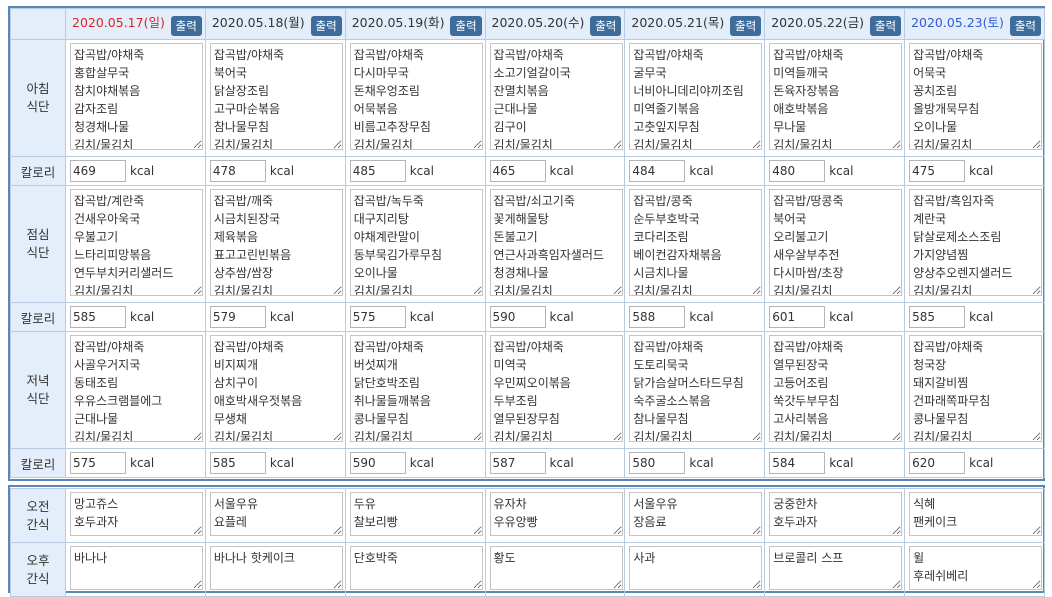  Describe the element at coordinates (398, 22) in the screenshot. I see `date-label: 2020.05.19(화)` at that location.